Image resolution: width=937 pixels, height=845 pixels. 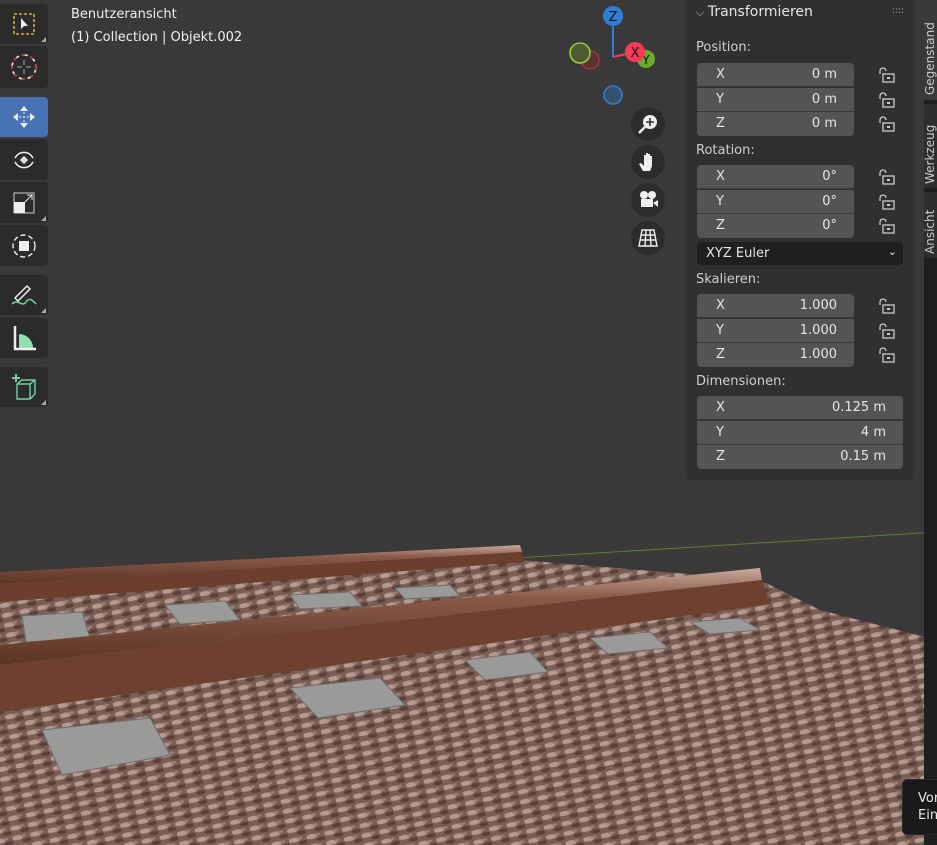 What do you see at coordinates (635, 53) in the screenshot?
I see `svg-text: X` at bounding box center [635, 53].